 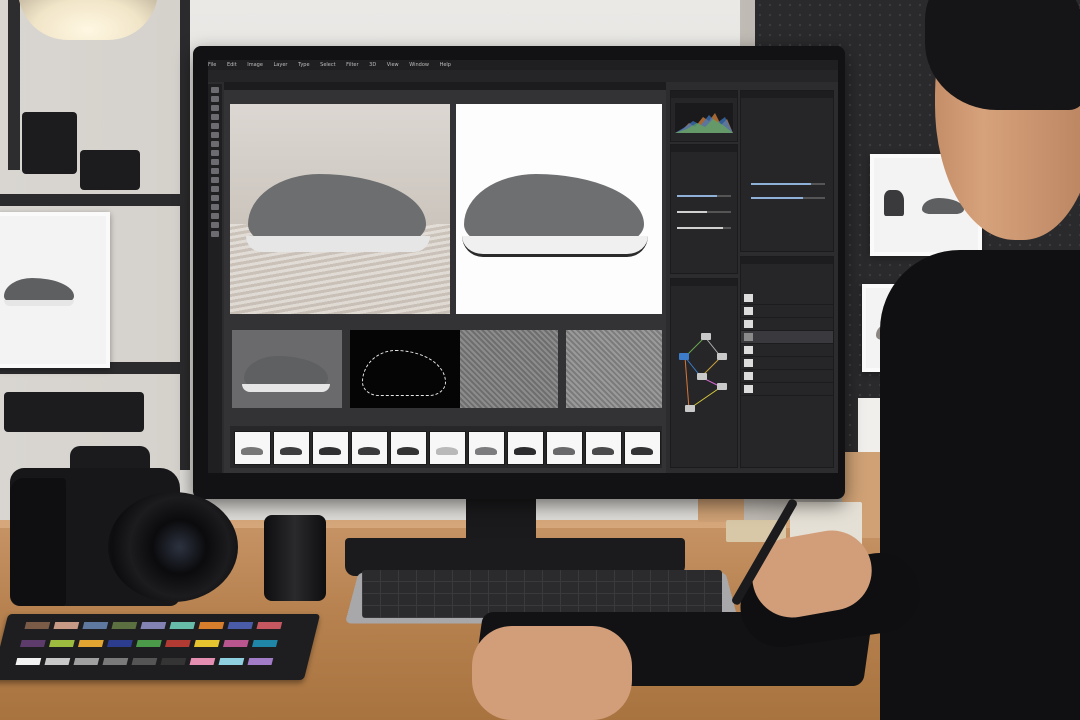 I want to click on selection-outline, so click(x=404, y=373).